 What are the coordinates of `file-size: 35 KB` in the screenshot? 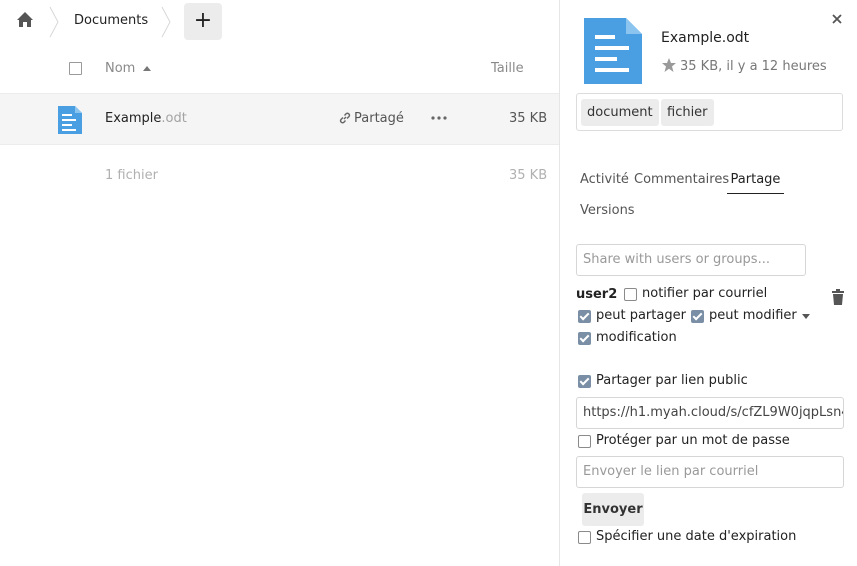 It's located at (528, 118).